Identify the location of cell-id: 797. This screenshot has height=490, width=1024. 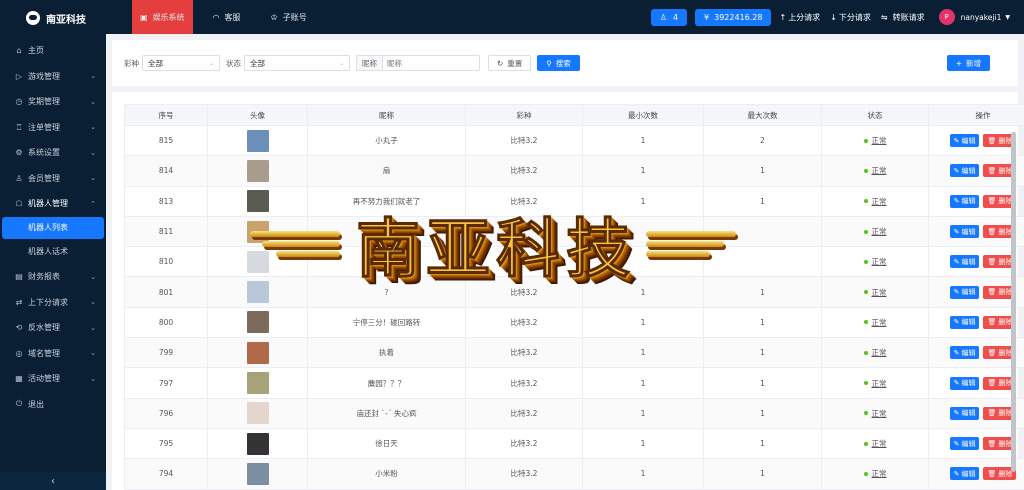
(166, 383).